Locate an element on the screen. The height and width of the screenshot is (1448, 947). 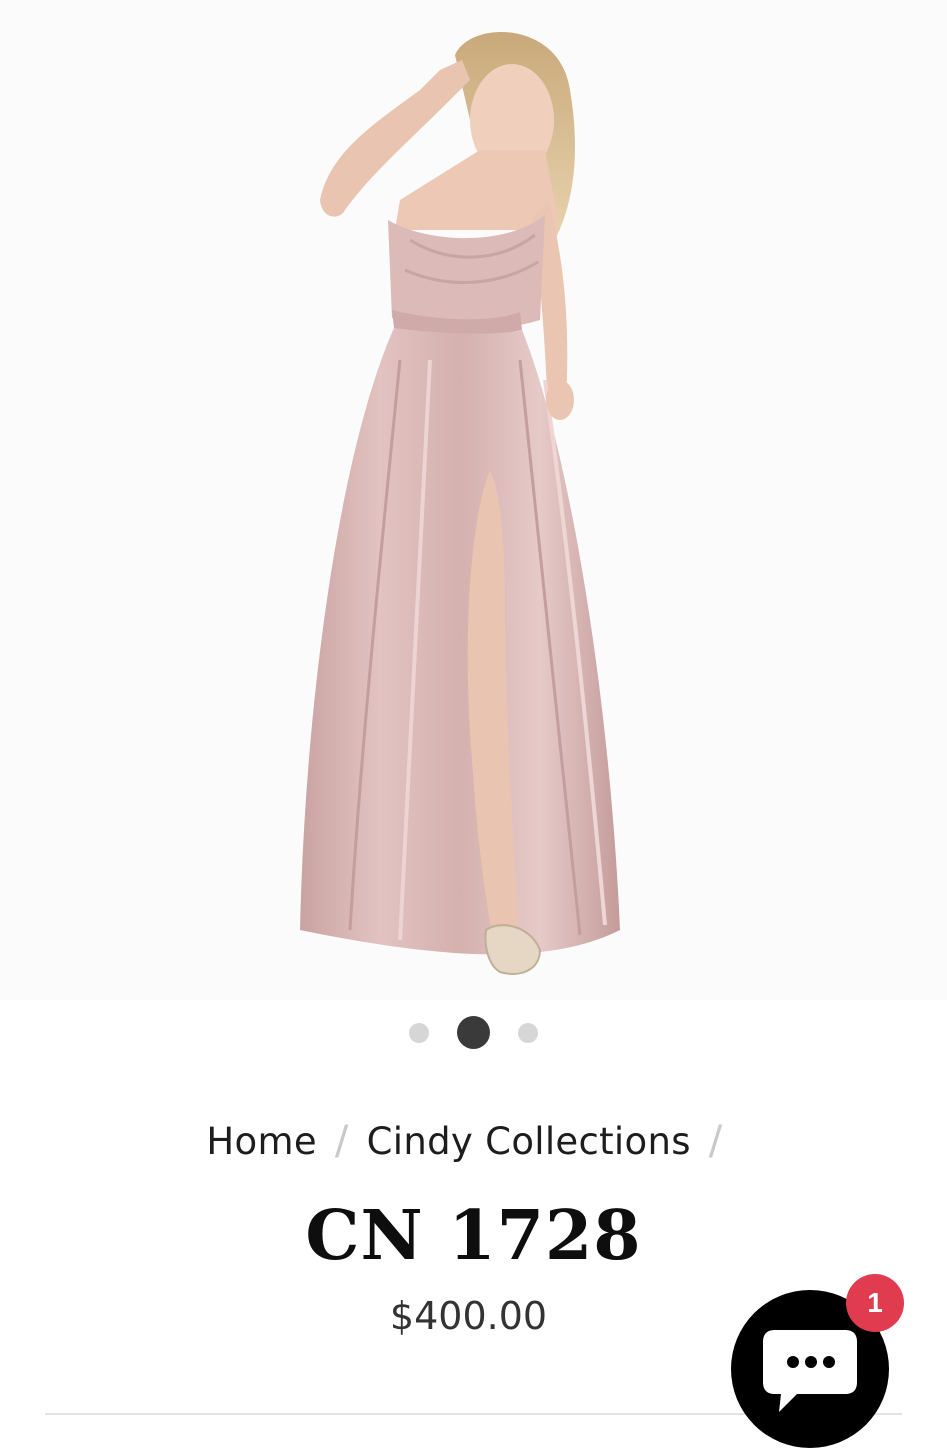
breadcrumb-cindy-collections-link: Cindy Collections is located at coordinates (529, 1141).